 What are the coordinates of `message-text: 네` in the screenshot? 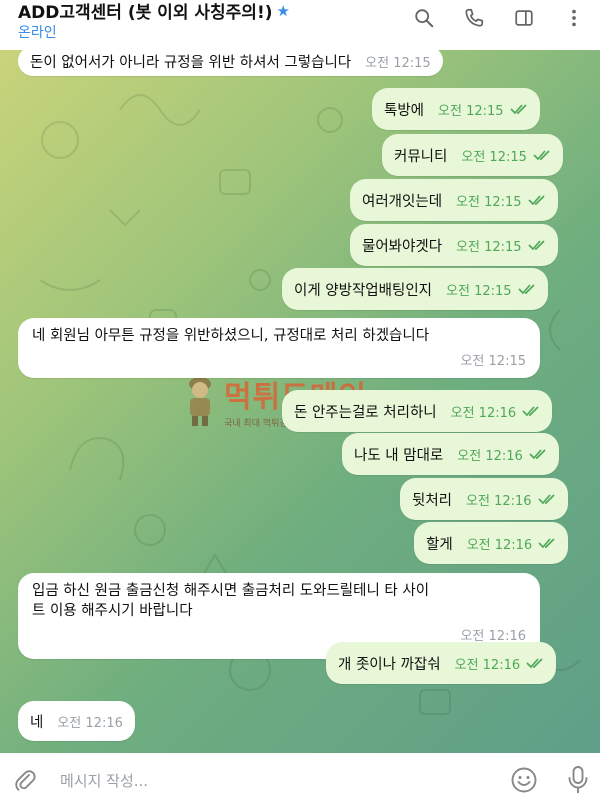 It's located at (37, 722).